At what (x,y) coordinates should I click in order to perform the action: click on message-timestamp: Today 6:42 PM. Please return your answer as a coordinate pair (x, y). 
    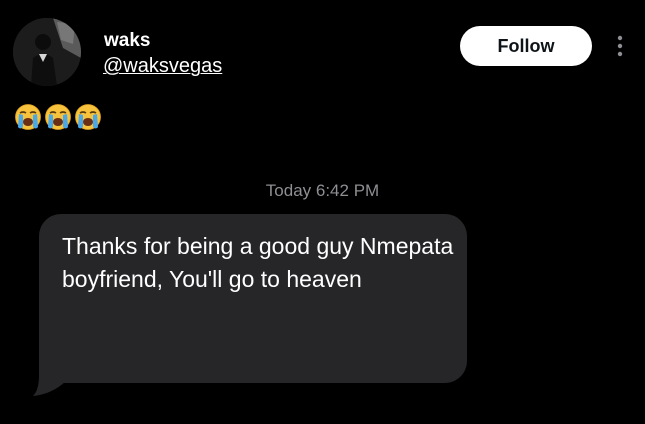
    Looking at the image, I should click on (322, 191).